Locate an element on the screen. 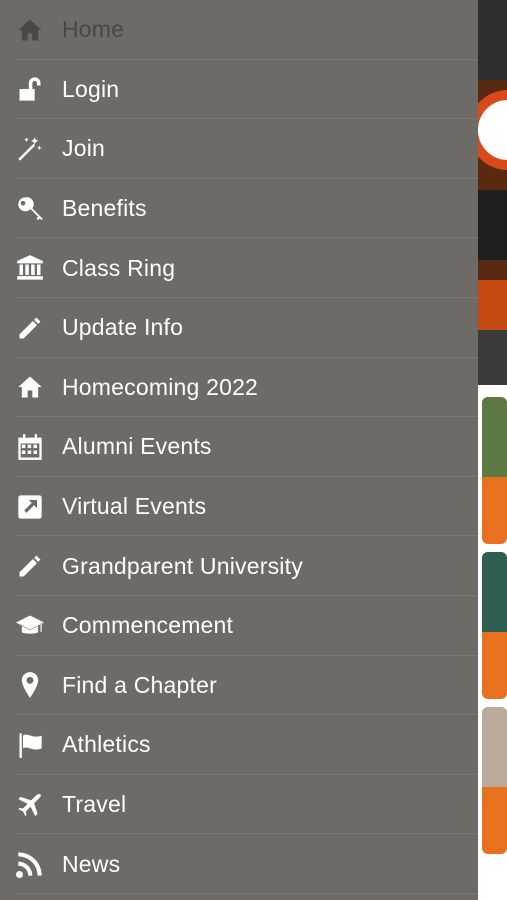 The height and width of the screenshot is (900, 507). background-app is located at coordinates (492, 450).